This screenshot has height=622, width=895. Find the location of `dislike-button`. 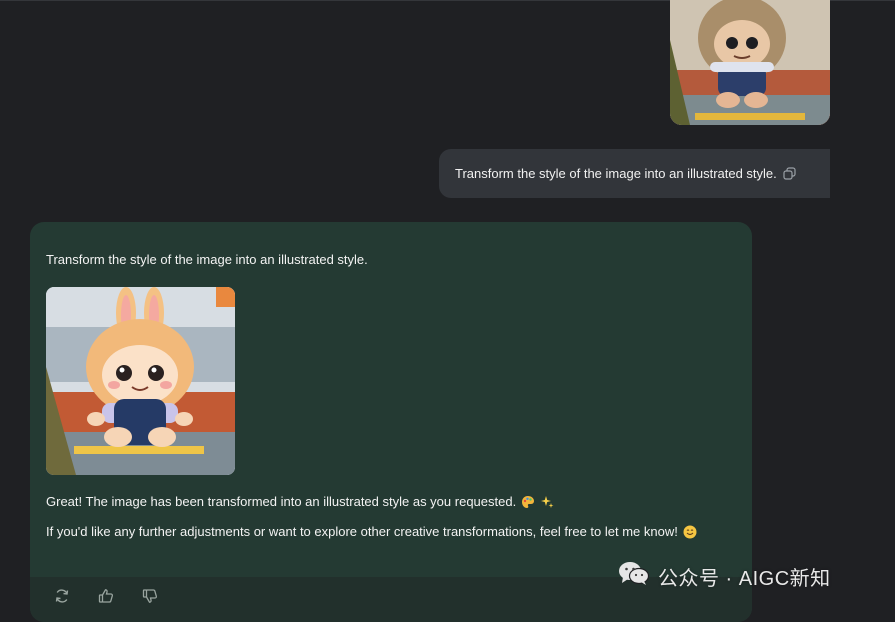

dislike-button is located at coordinates (150, 598).